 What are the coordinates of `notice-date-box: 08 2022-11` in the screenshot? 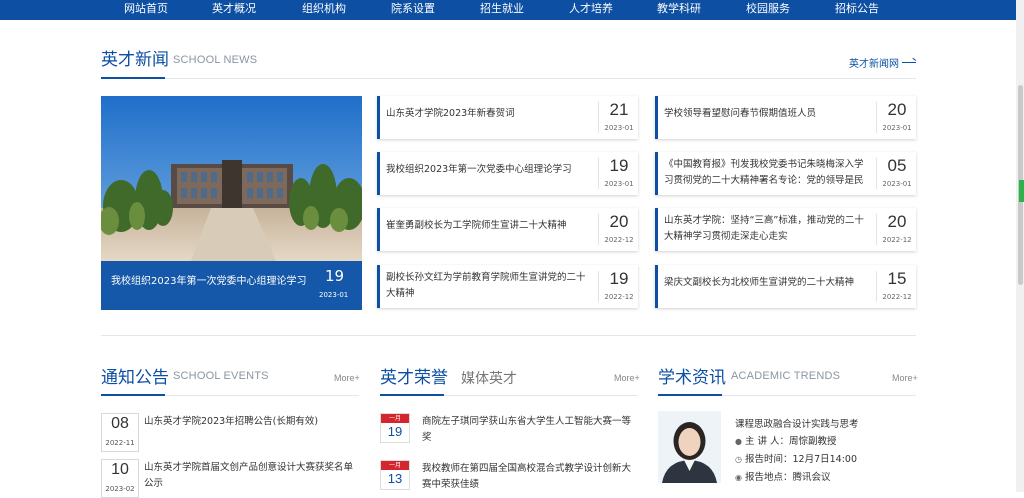 It's located at (120, 432).